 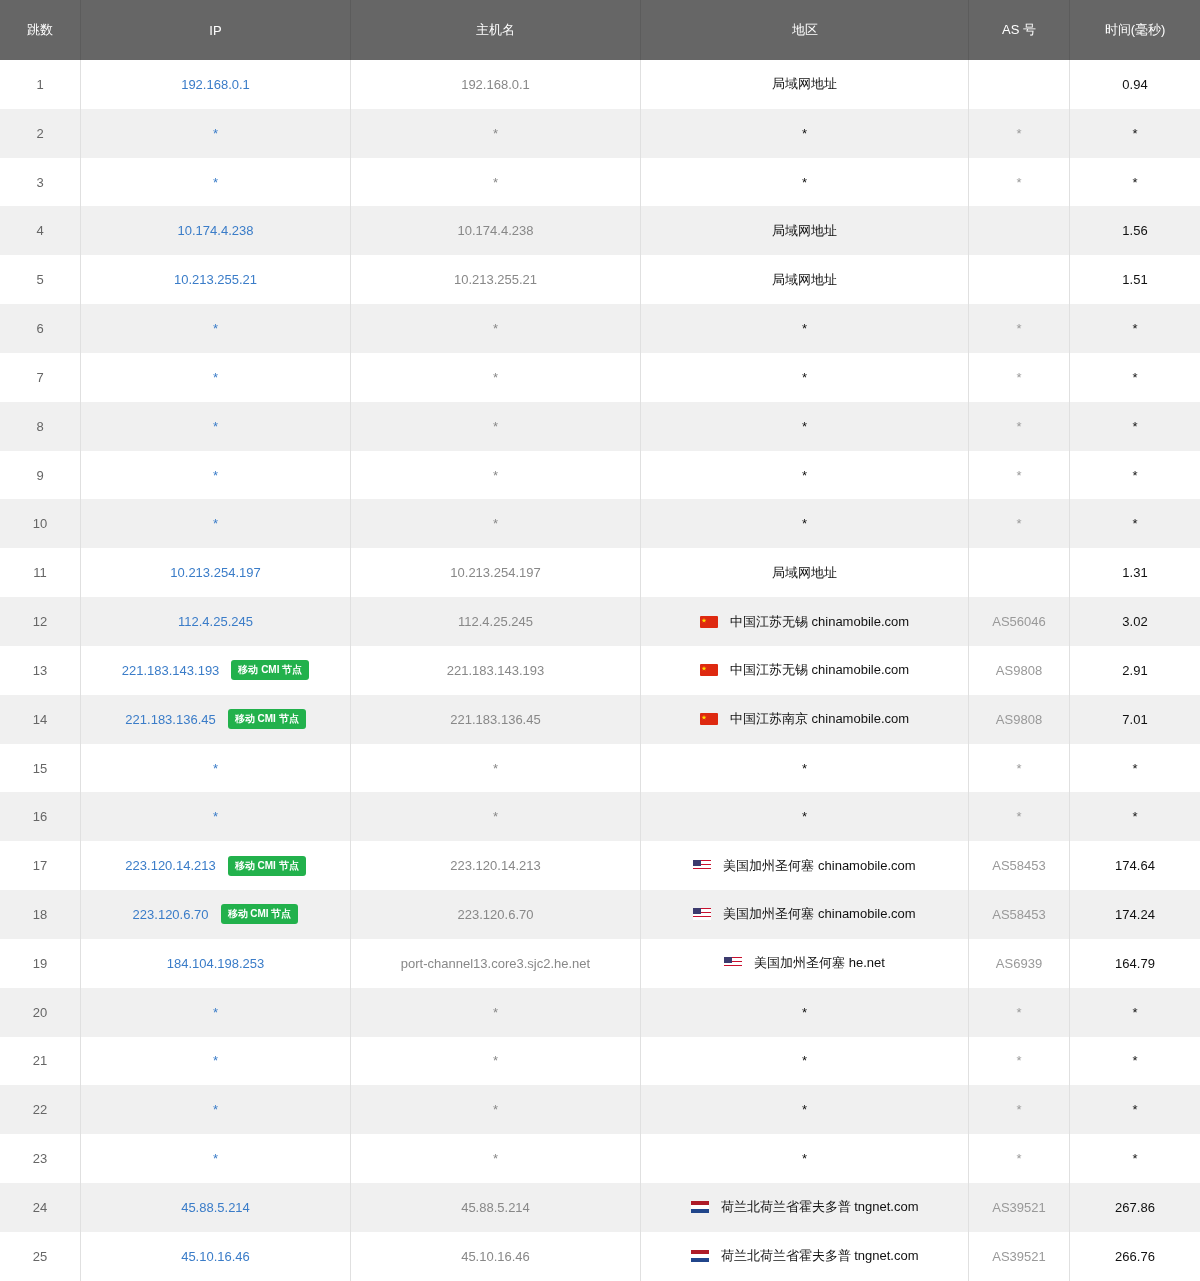 What do you see at coordinates (819, 621) in the screenshot?
I see `region: 中国江苏无锡 chinamobile.com` at bounding box center [819, 621].